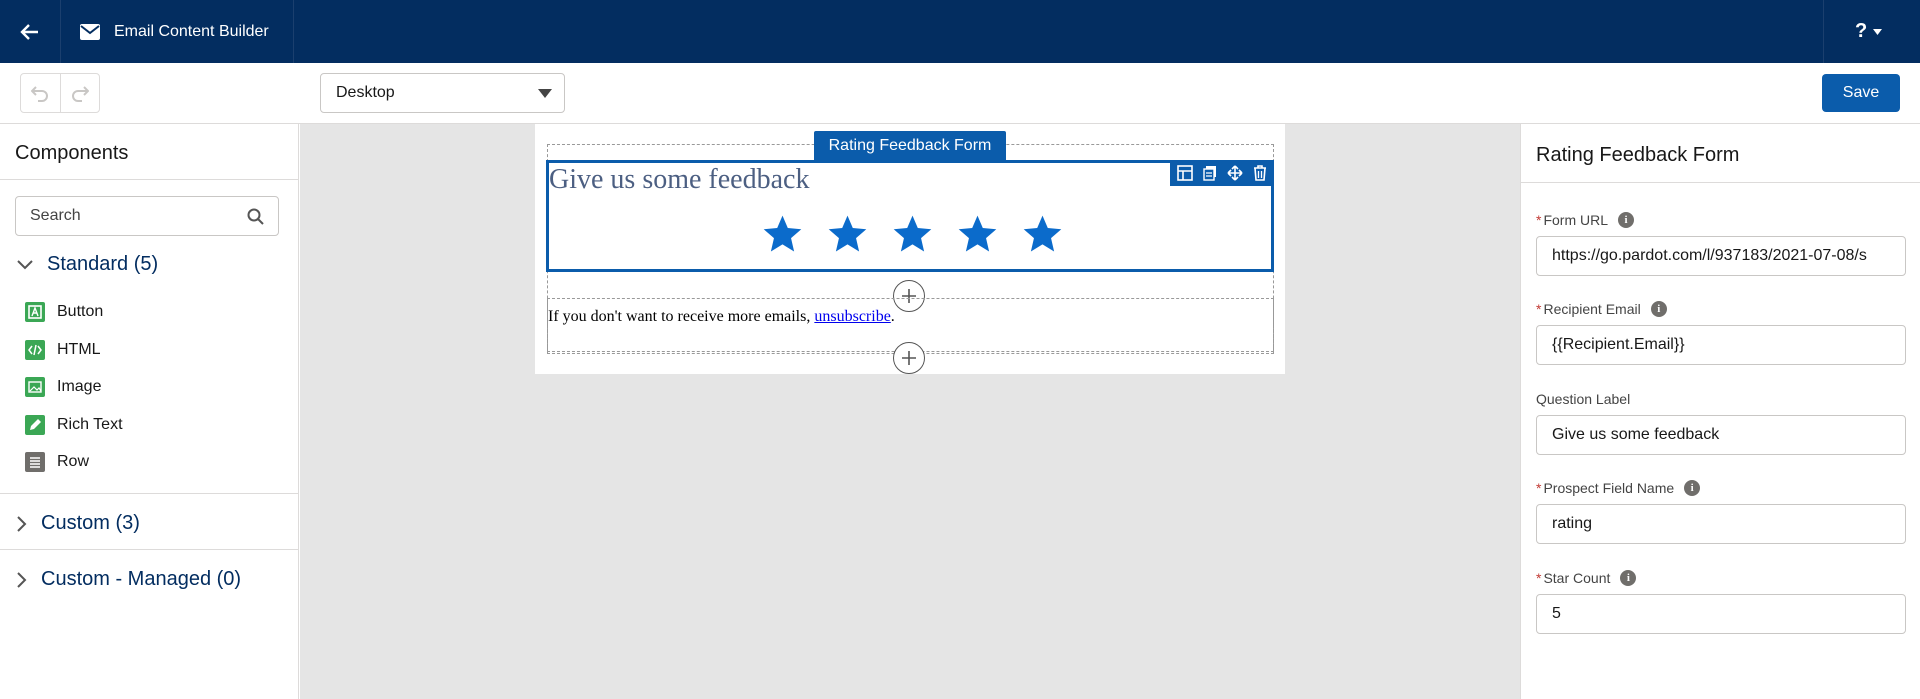  I want to click on section-custom-managed: Custom - Managed (0), so click(129, 579).